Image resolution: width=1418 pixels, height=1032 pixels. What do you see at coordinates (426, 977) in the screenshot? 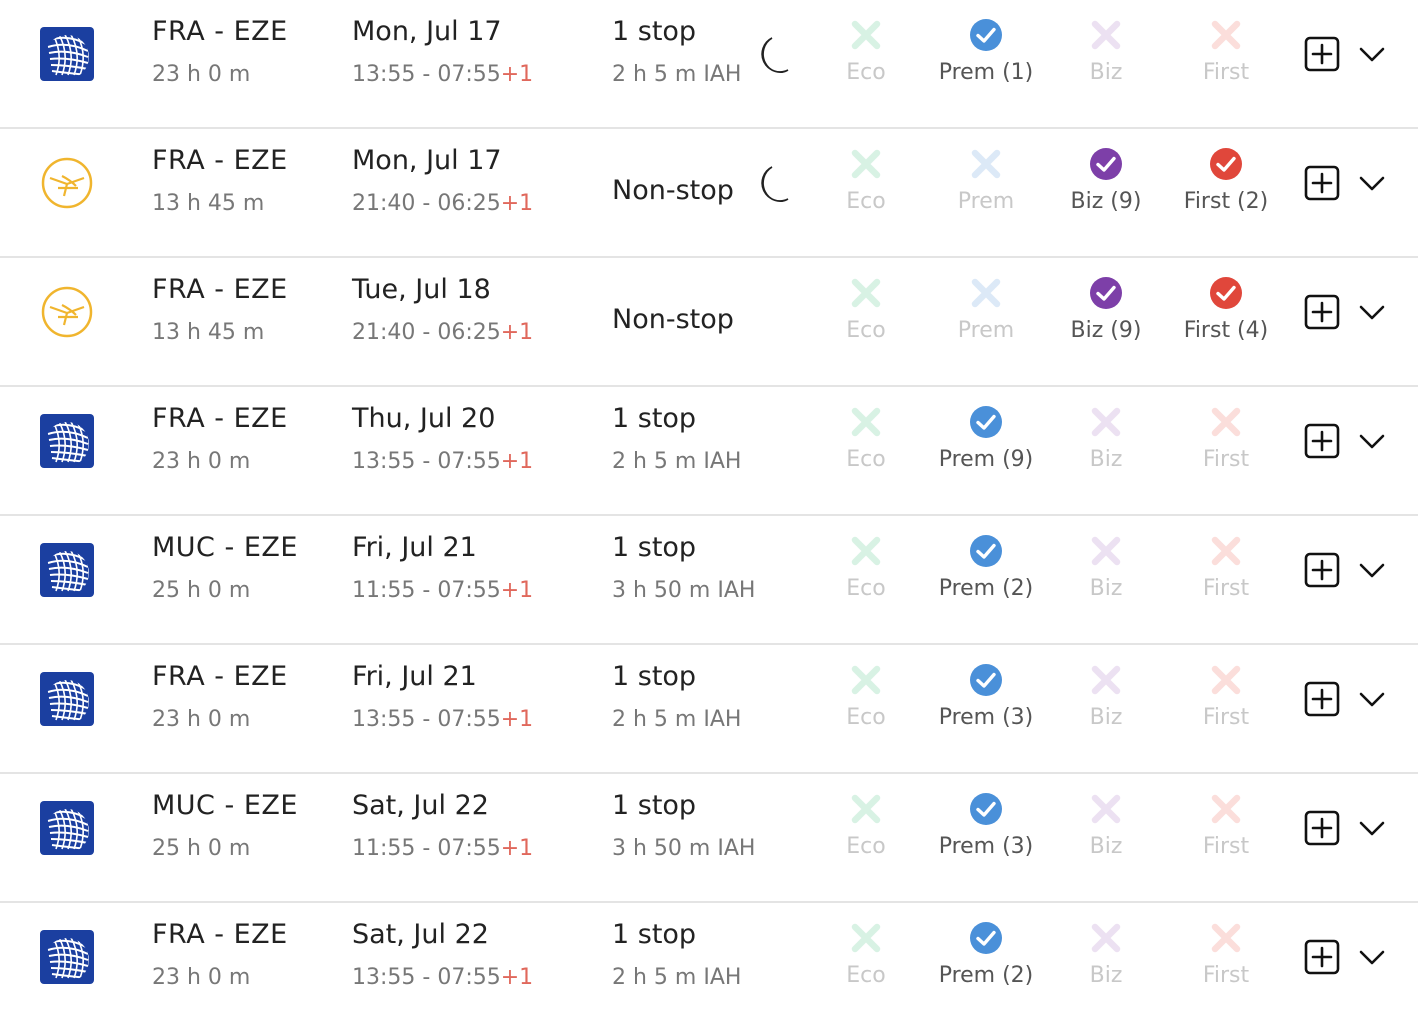
I see `time-range: 13:55 - 07:55` at bounding box center [426, 977].